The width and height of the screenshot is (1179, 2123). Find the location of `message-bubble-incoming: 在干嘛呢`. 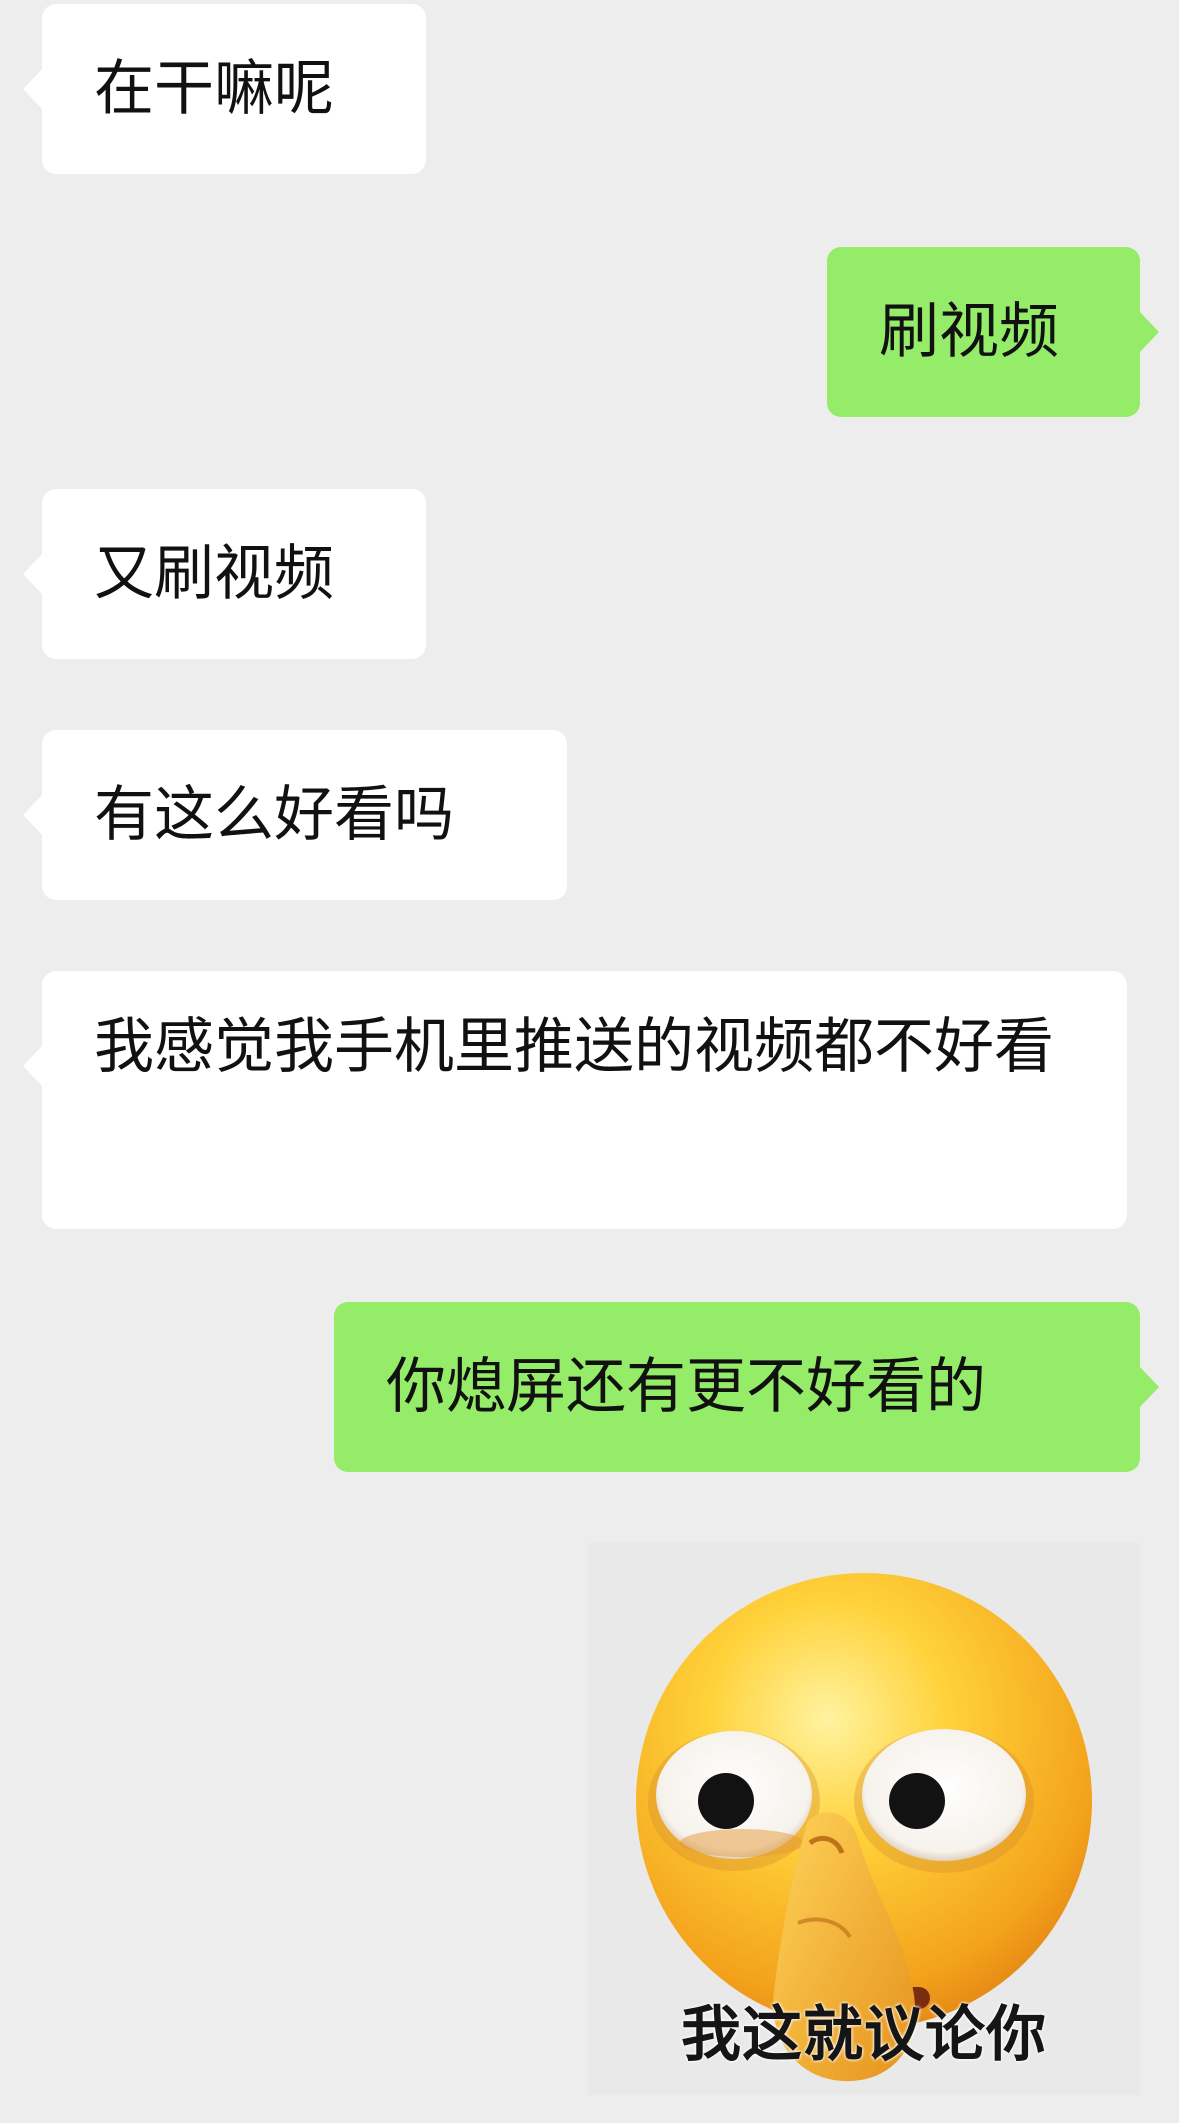

message-bubble-incoming: 在干嘛呢 is located at coordinates (224, 89).